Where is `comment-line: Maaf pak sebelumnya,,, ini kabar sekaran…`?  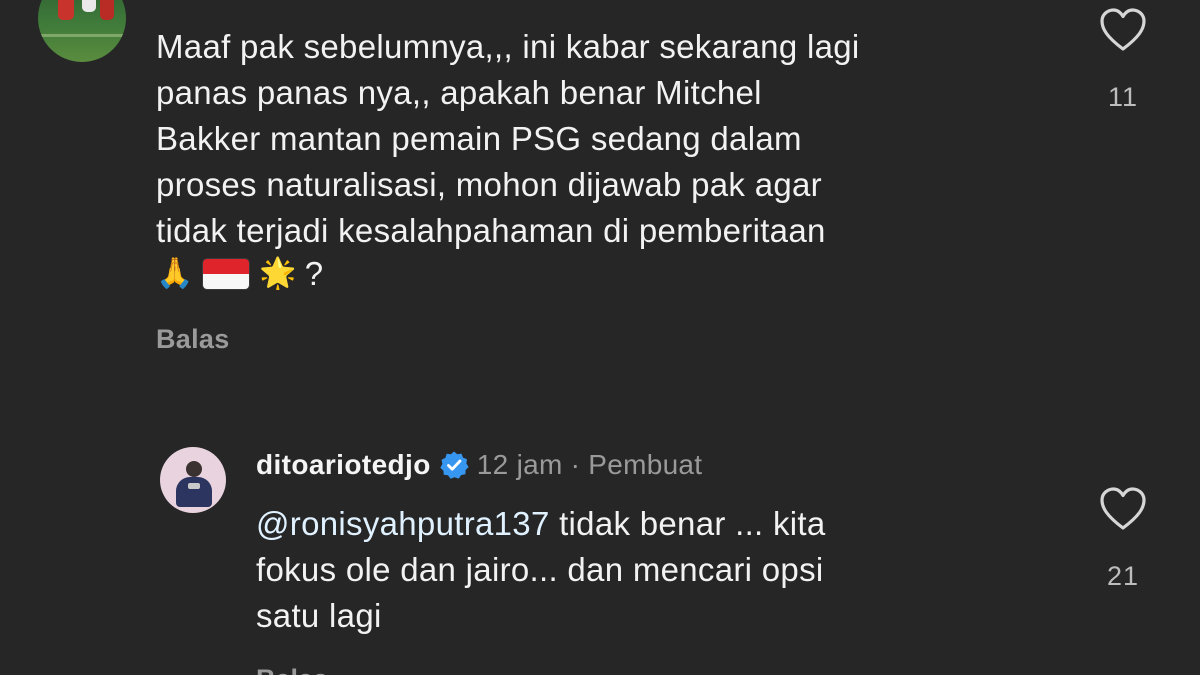
comment-line: Maaf pak sebelumnya,,, ini kabar sekaran… is located at coordinates (508, 46).